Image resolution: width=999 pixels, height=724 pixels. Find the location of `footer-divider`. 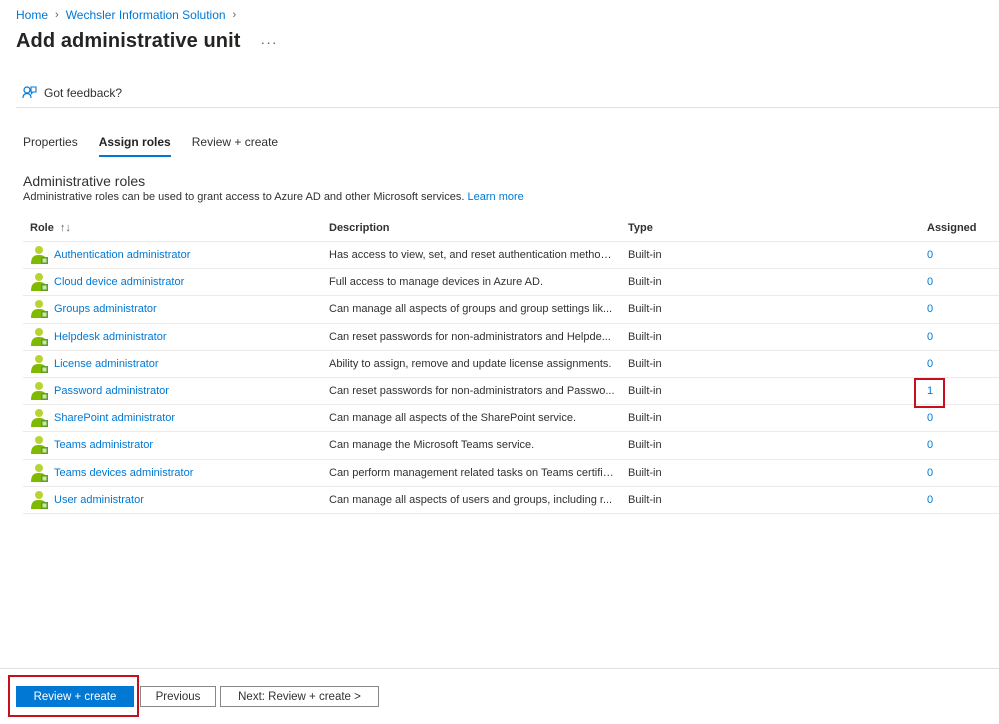

footer-divider is located at coordinates (499, 668).